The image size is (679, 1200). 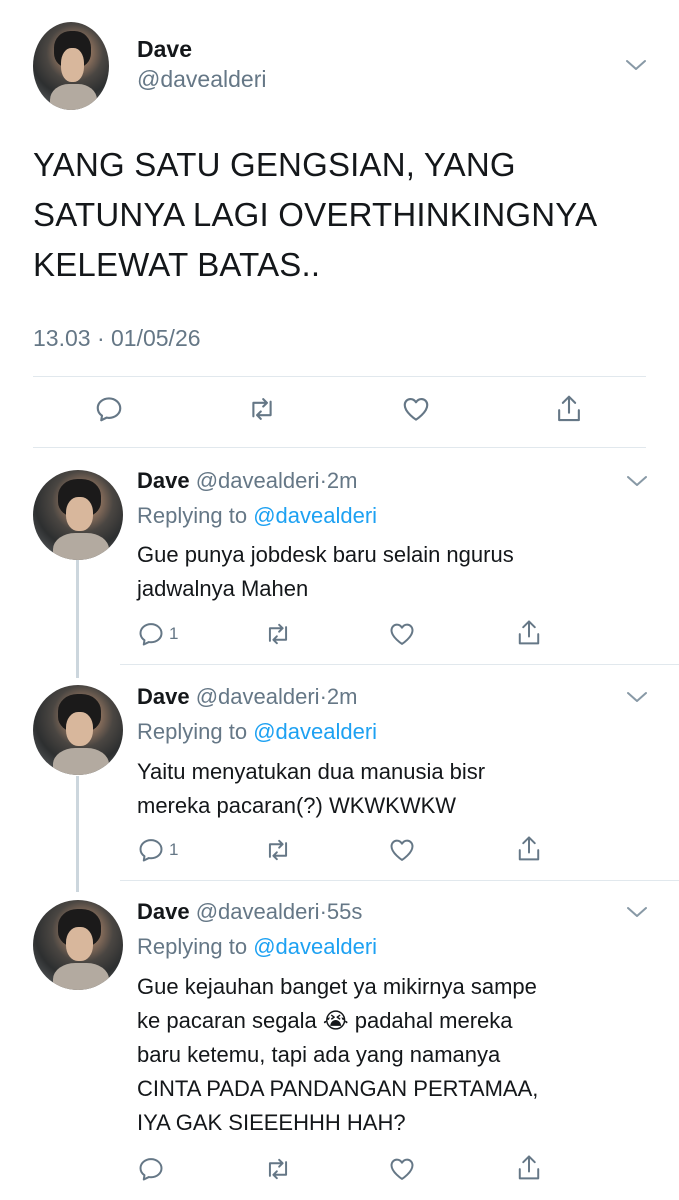 What do you see at coordinates (325, 1020) in the screenshot?
I see `reply-text-line: ke pacaran segala 😭 padahal mereka` at bounding box center [325, 1020].